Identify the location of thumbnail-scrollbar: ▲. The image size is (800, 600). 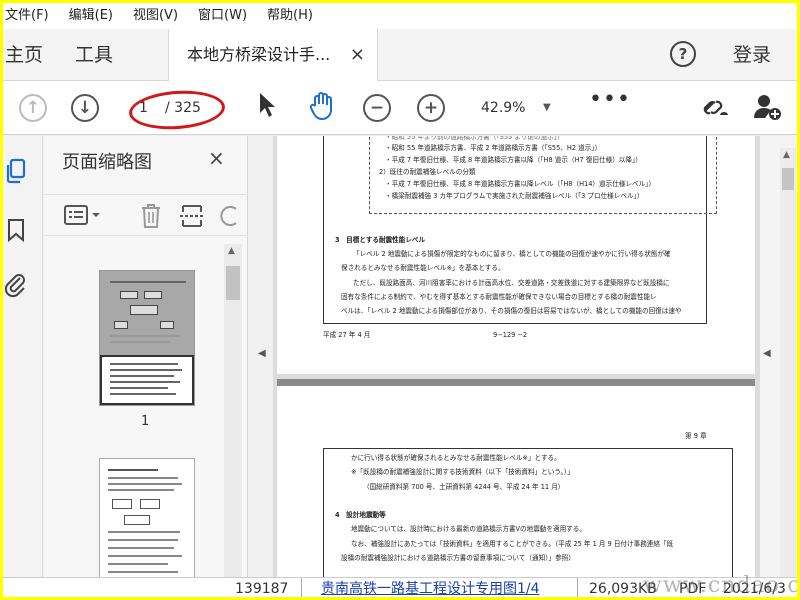
(233, 418).